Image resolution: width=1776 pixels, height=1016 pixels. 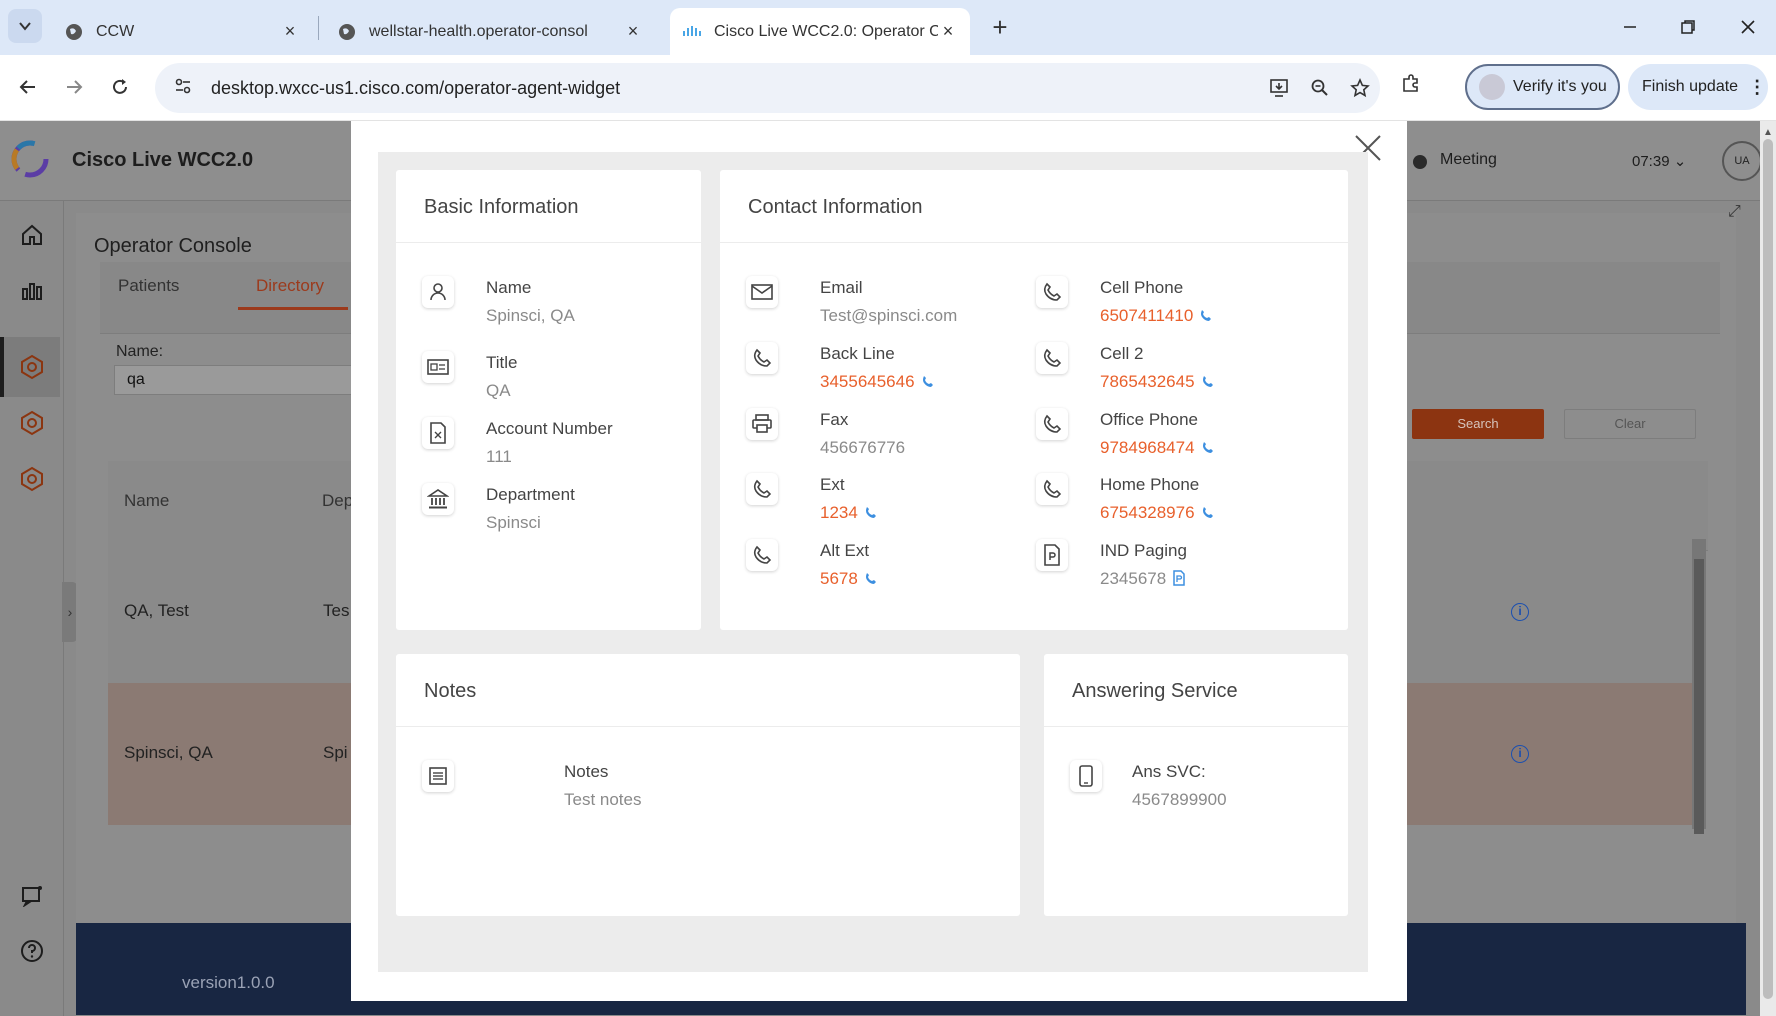 What do you see at coordinates (32, 951) in the screenshot?
I see `help-icon` at bounding box center [32, 951].